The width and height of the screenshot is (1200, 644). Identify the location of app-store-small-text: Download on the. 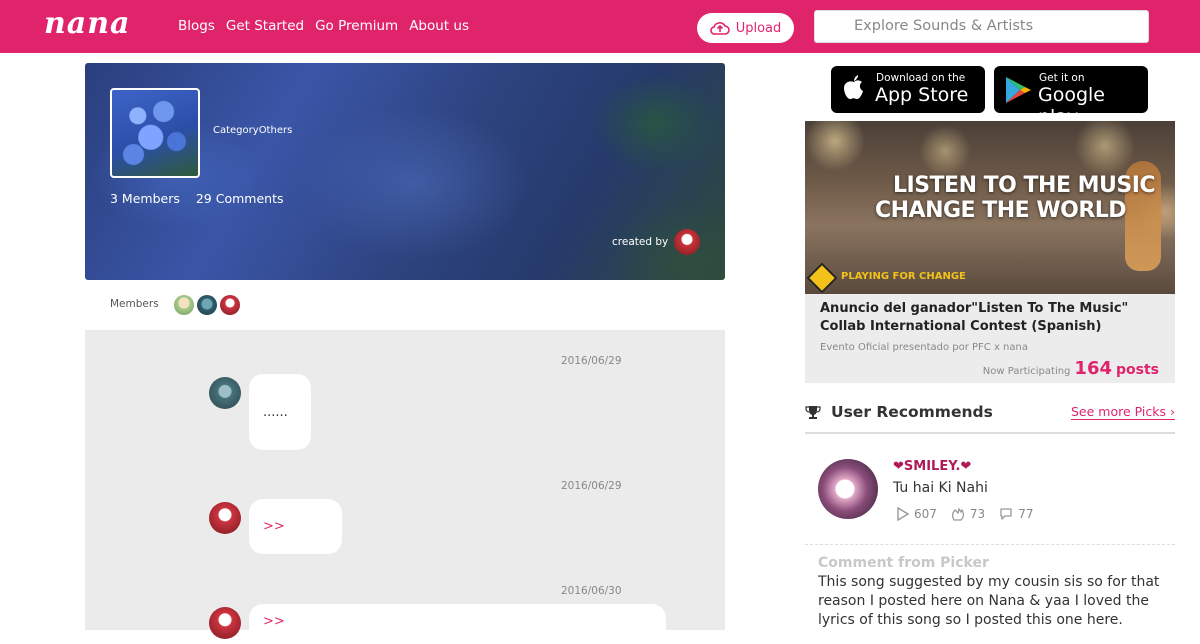
(921, 78).